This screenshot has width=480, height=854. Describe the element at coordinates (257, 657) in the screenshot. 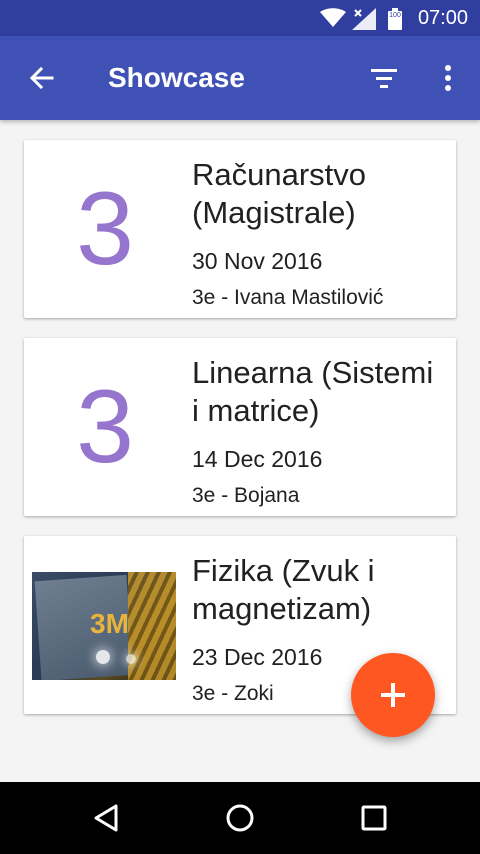

I see `card-date: 23 Dec 2016` at that location.